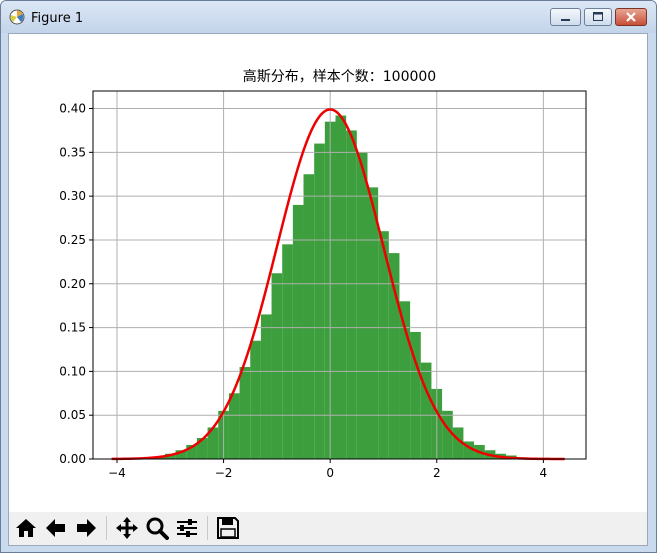 Image resolution: width=657 pixels, height=553 pixels. I want to click on save-button, so click(228, 528).